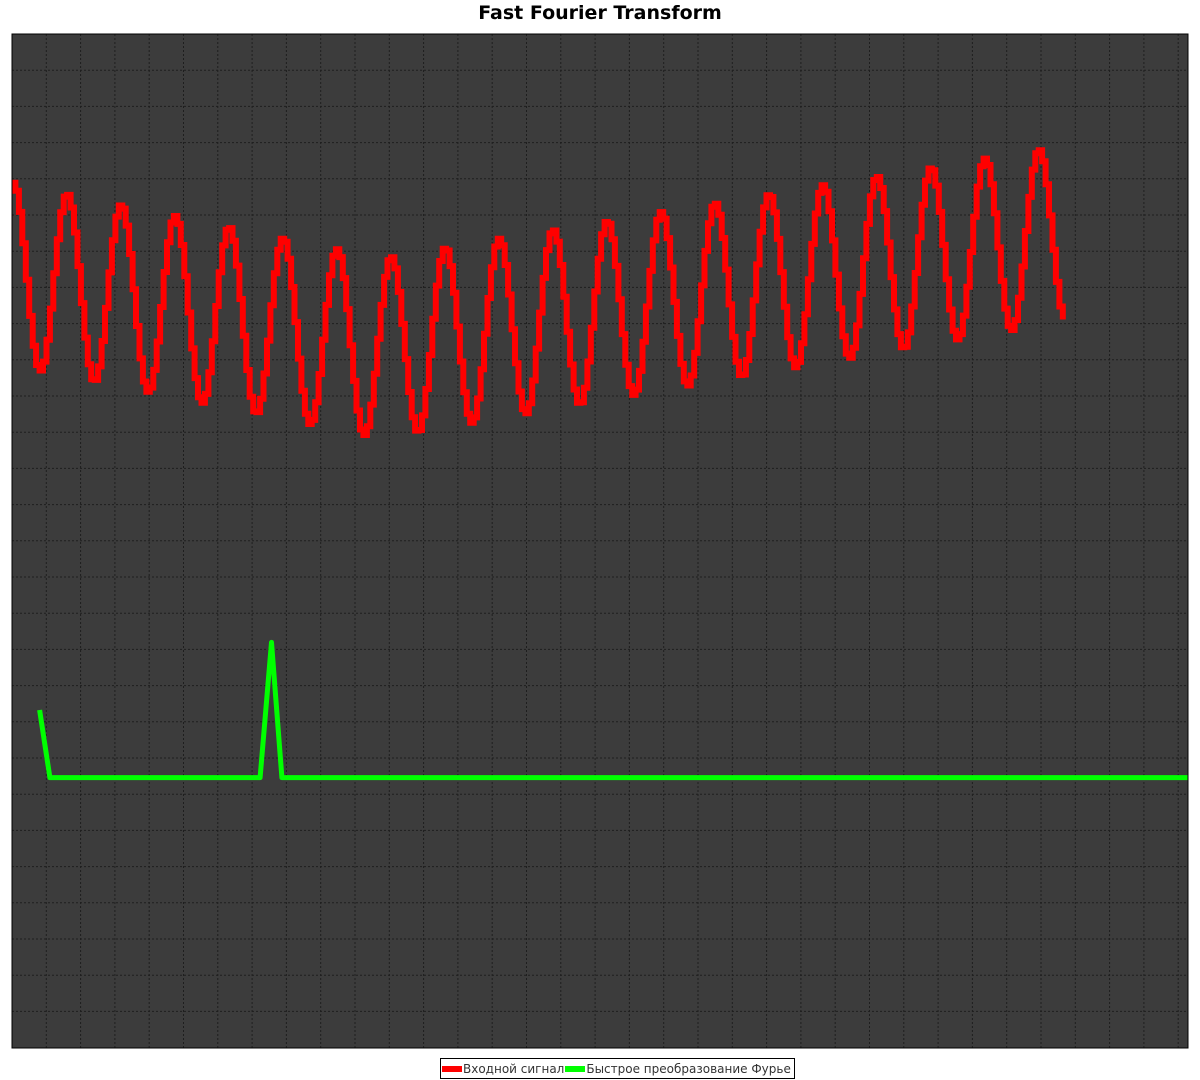  I want to click on legend-entry-fft: Быстрое преобразование Фурье, so click(677, 1069).